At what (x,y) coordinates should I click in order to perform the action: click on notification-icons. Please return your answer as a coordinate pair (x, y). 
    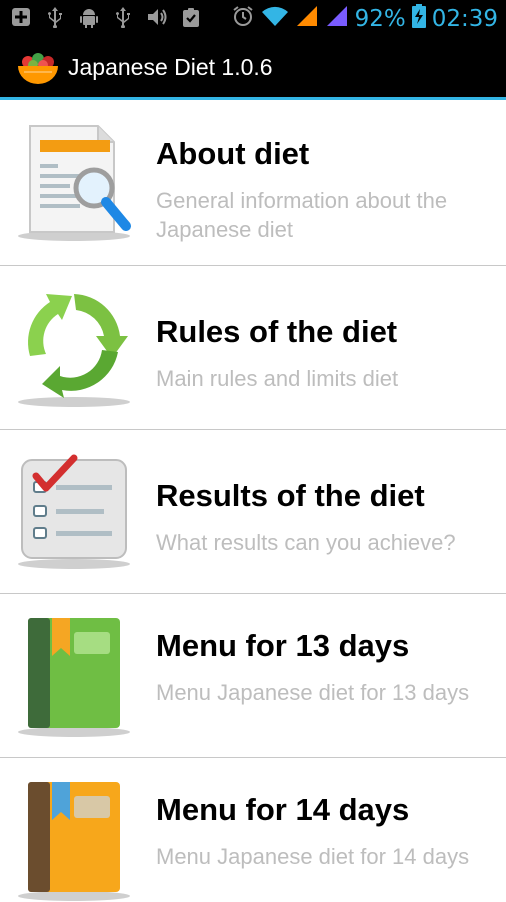
    Looking at the image, I should click on (106, 17).